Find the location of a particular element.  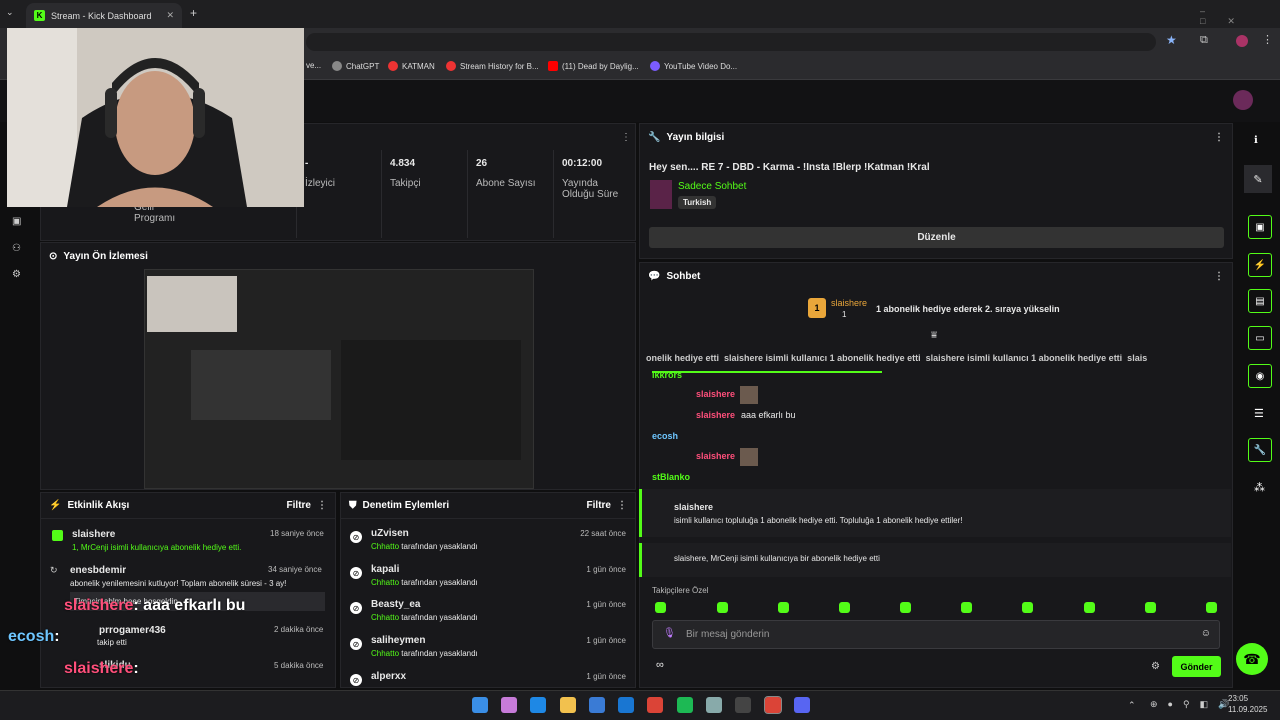

moderation-user: uZvisen is located at coordinates (390, 533).